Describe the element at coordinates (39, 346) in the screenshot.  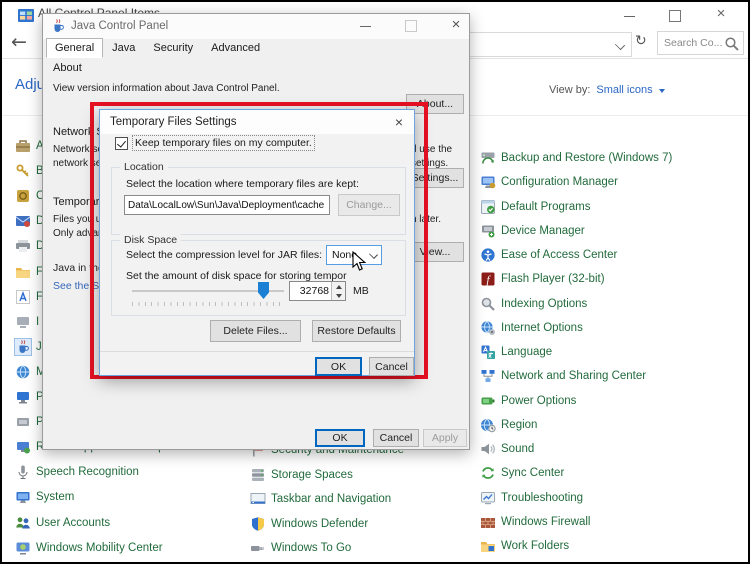
I see `control-panel-item-label: J` at that location.